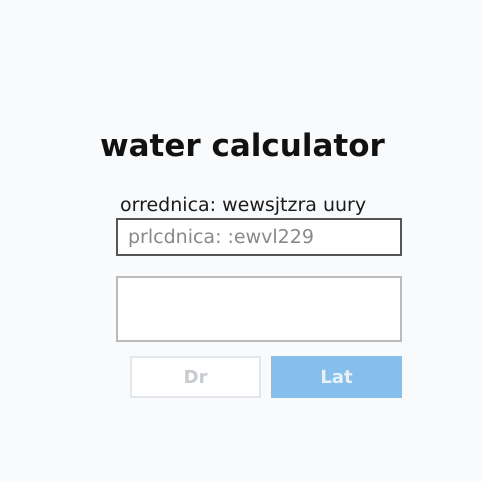 This screenshot has width=482, height=482. What do you see at coordinates (259, 309) in the screenshot?
I see `input-field` at bounding box center [259, 309].